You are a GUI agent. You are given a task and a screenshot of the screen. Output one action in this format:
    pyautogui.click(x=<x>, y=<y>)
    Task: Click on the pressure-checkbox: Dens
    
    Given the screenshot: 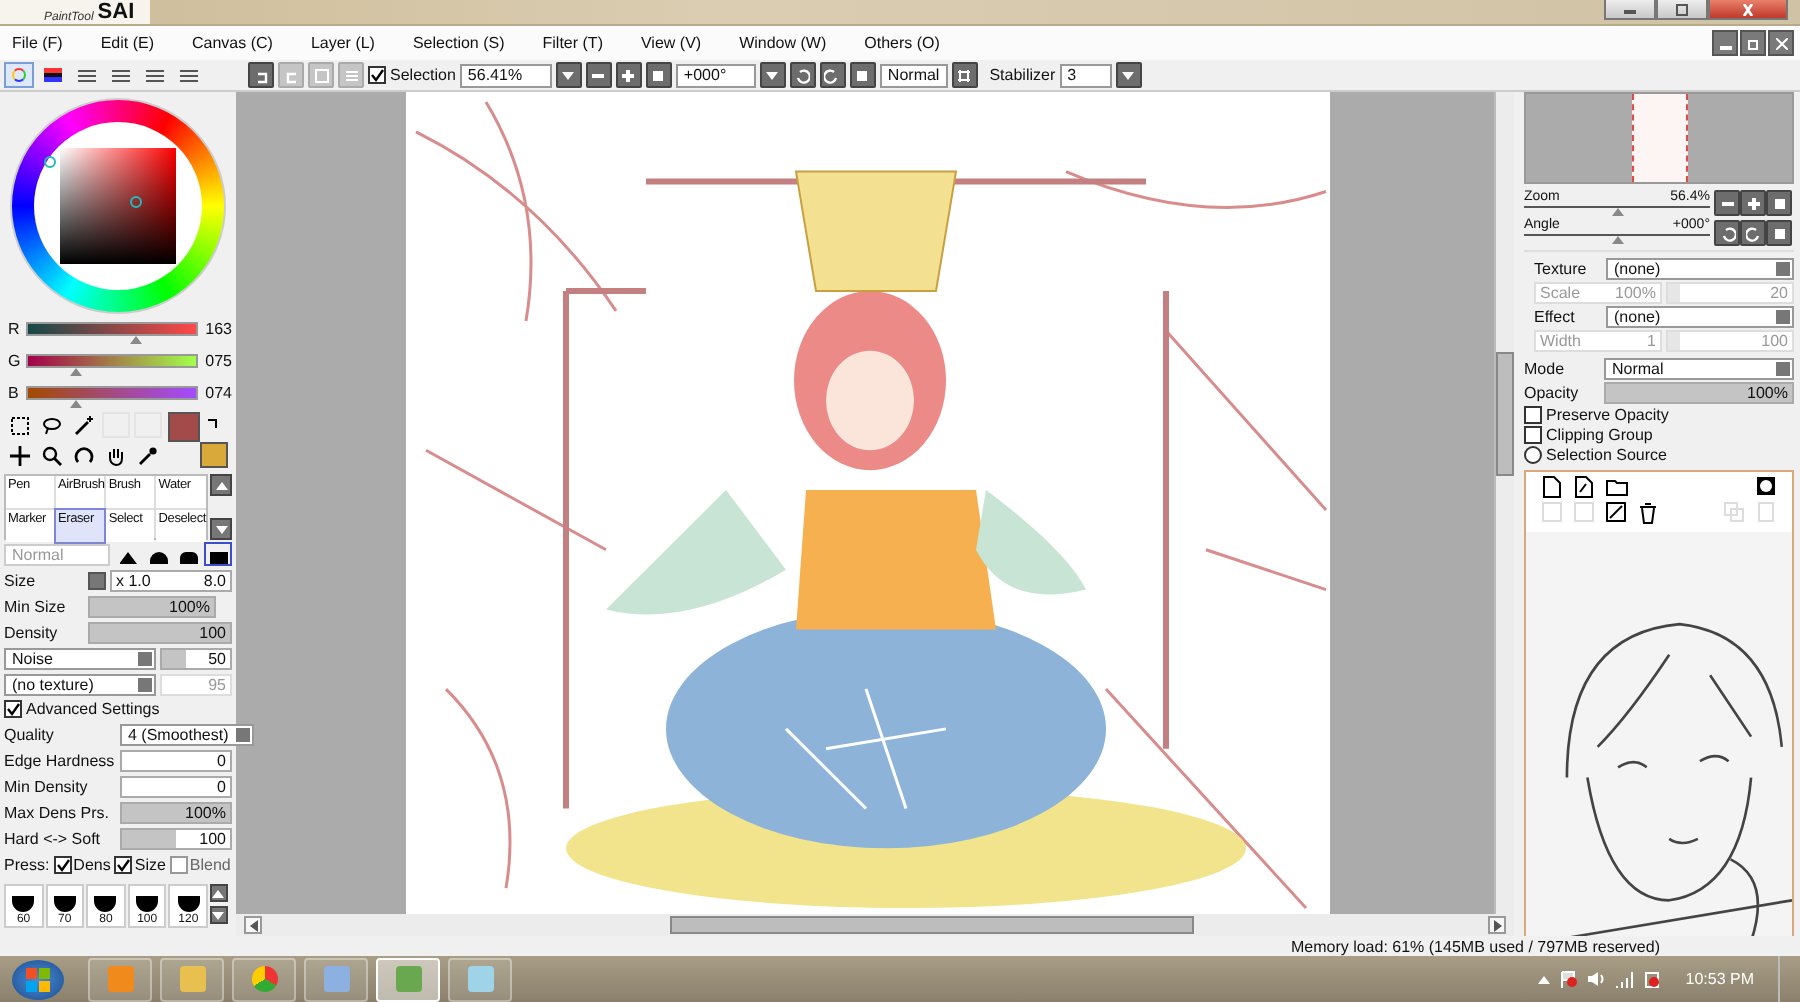 What is the action you would take?
    pyautogui.click(x=82, y=864)
    